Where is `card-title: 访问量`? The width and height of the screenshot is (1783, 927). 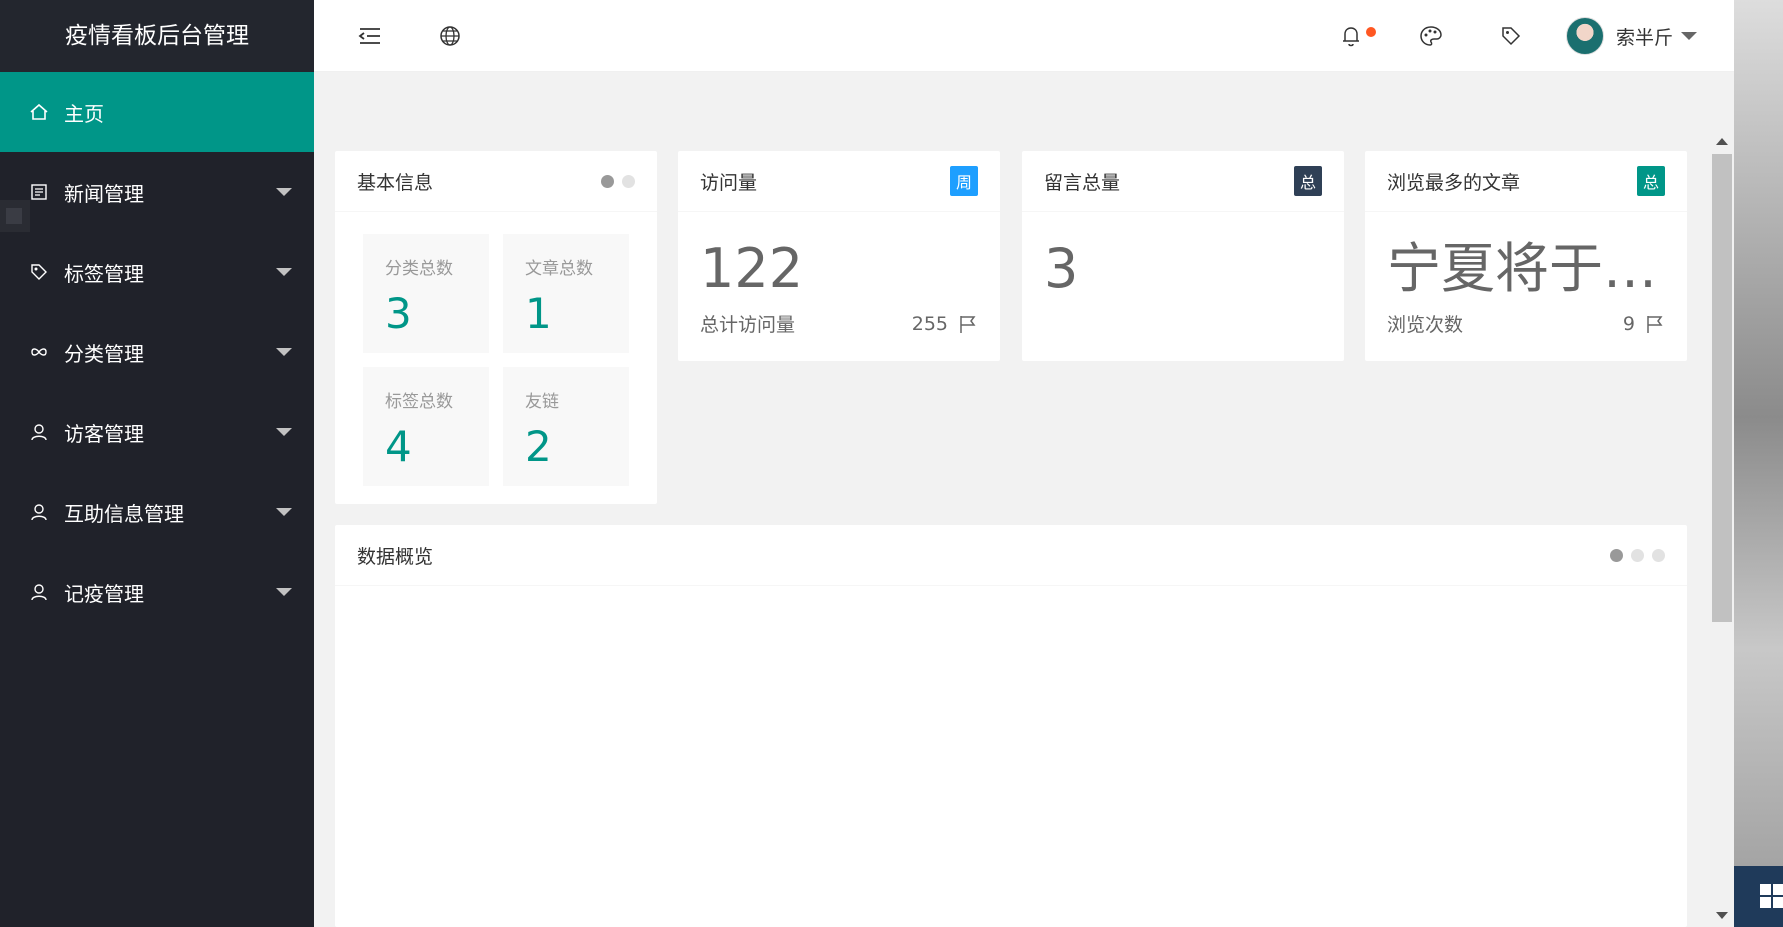
card-title: 访问量 is located at coordinates (729, 182).